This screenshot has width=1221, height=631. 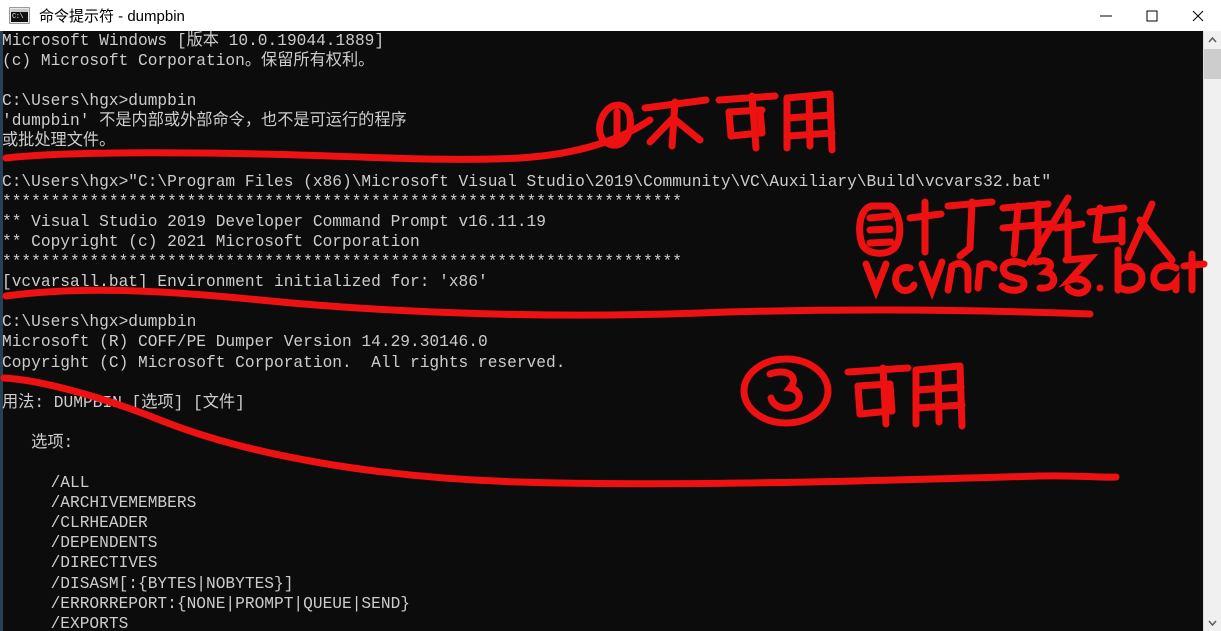 What do you see at coordinates (123, 402) in the screenshot?
I see `console-line: 用法: DUMPBIN [选项] [文件]` at bounding box center [123, 402].